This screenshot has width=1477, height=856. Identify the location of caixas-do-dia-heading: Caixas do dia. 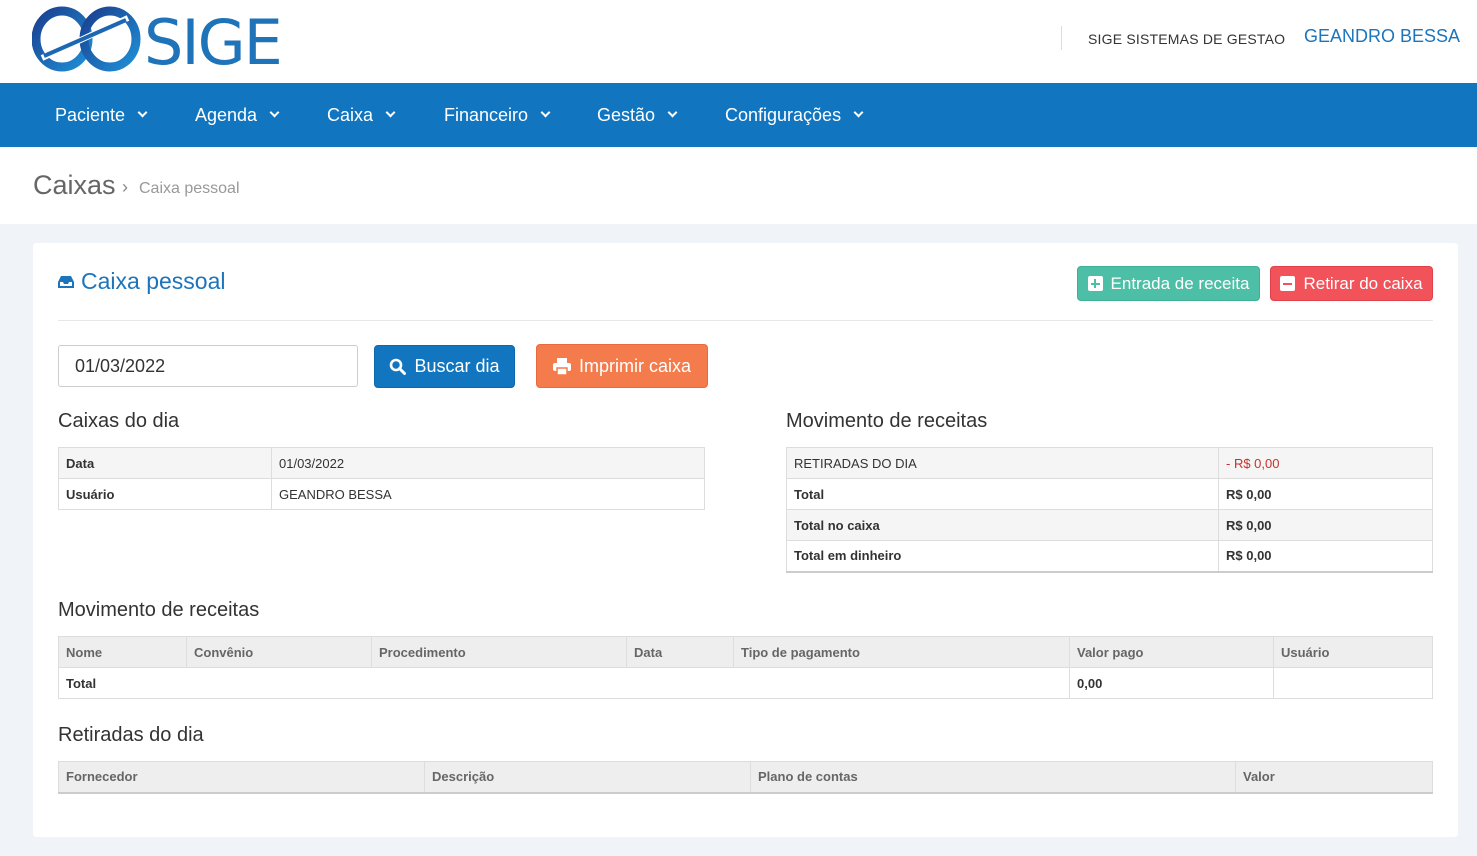
(119, 421).